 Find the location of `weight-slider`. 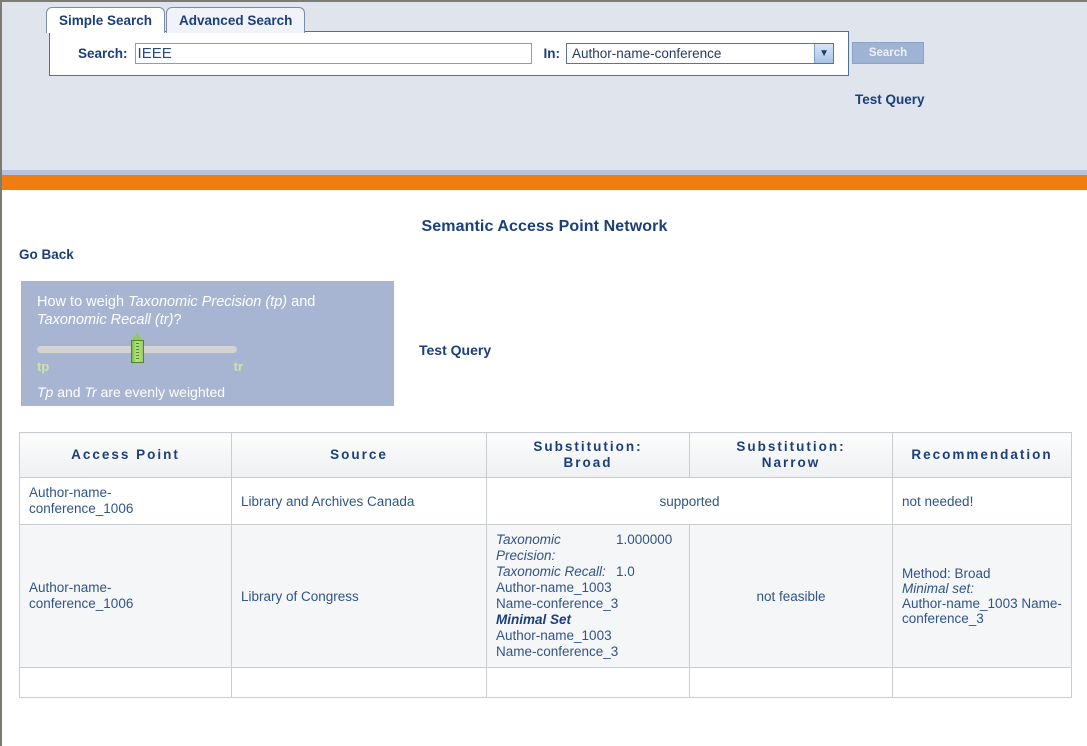

weight-slider is located at coordinates (137, 348).